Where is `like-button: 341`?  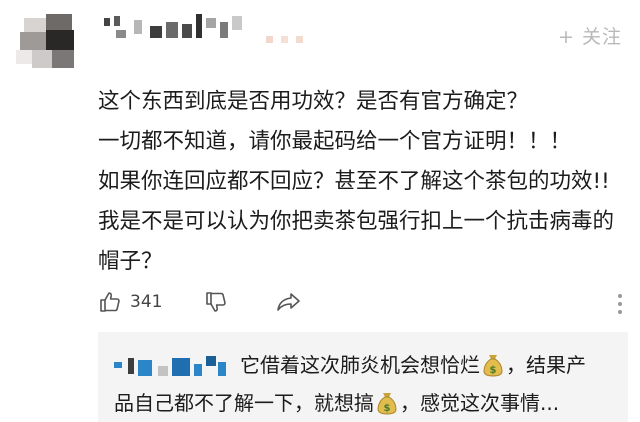 like-button: 341 is located at coordinates (130, 302).